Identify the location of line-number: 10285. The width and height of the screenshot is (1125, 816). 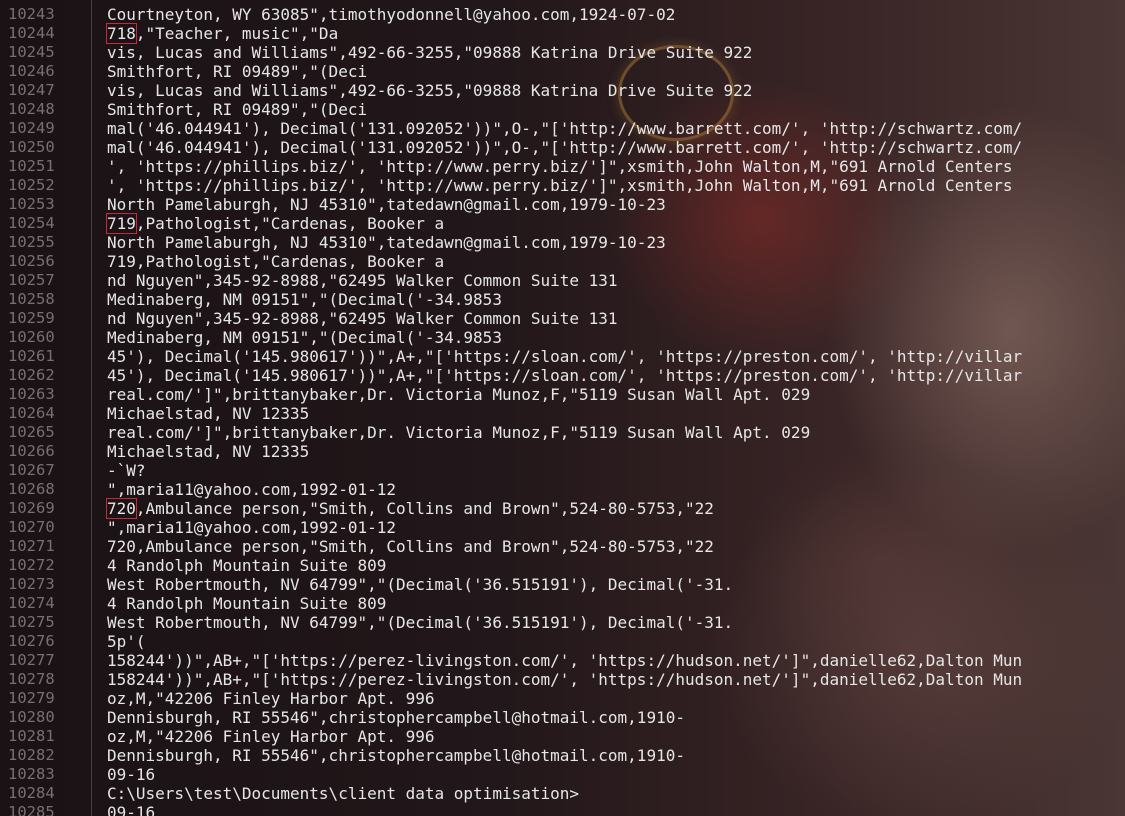
(31, 809).